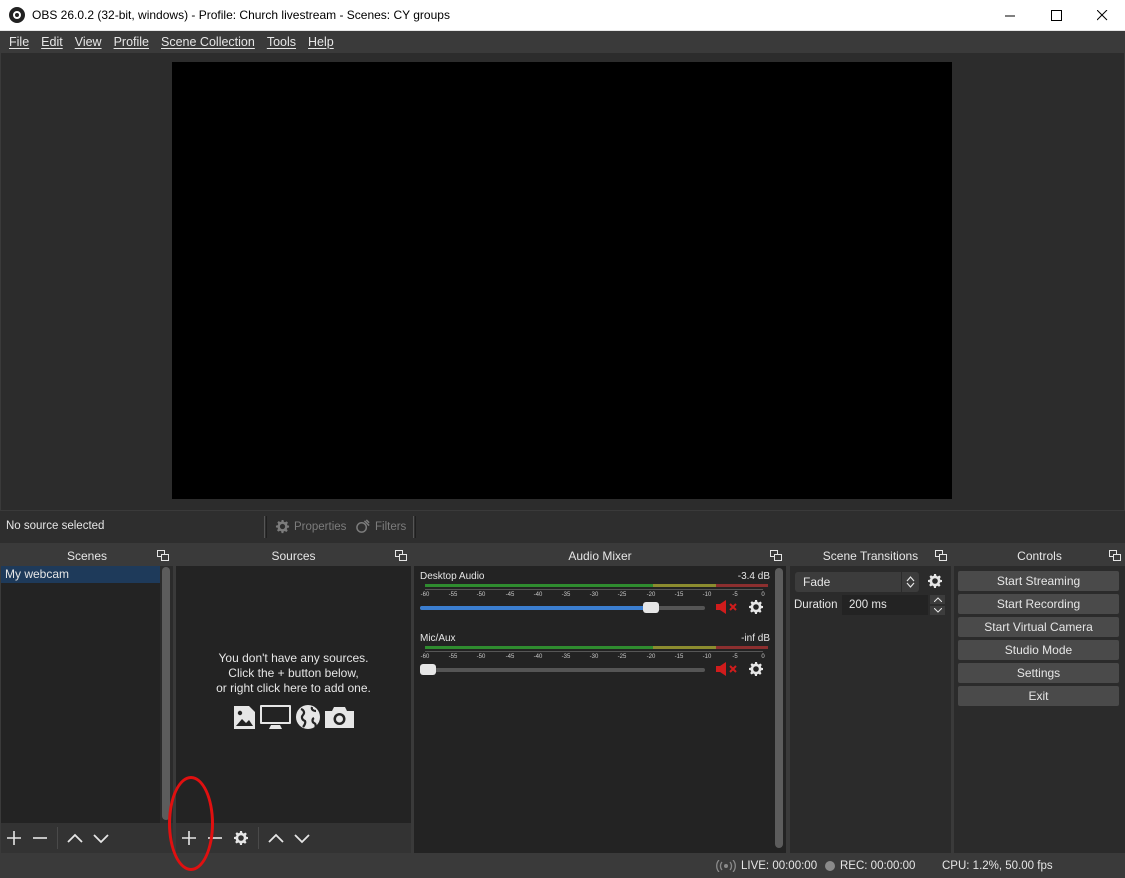 The image size is (1125, 878). What do you see at coordinates (294, 717) in the screenshot?
I see `source-type-icons` at bounding box center [294, 717].